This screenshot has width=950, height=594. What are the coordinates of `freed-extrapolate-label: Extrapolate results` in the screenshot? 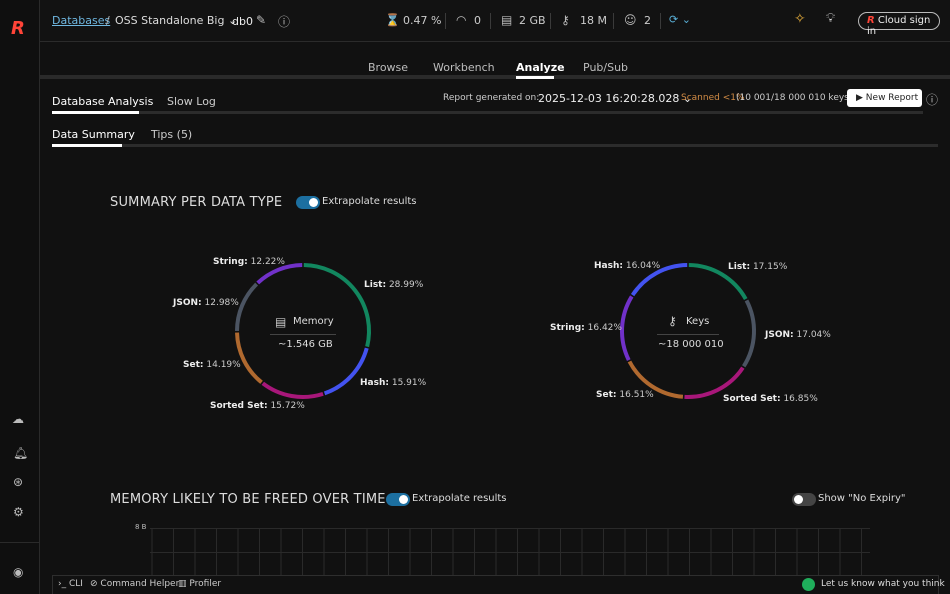 It's located at (459, 498).